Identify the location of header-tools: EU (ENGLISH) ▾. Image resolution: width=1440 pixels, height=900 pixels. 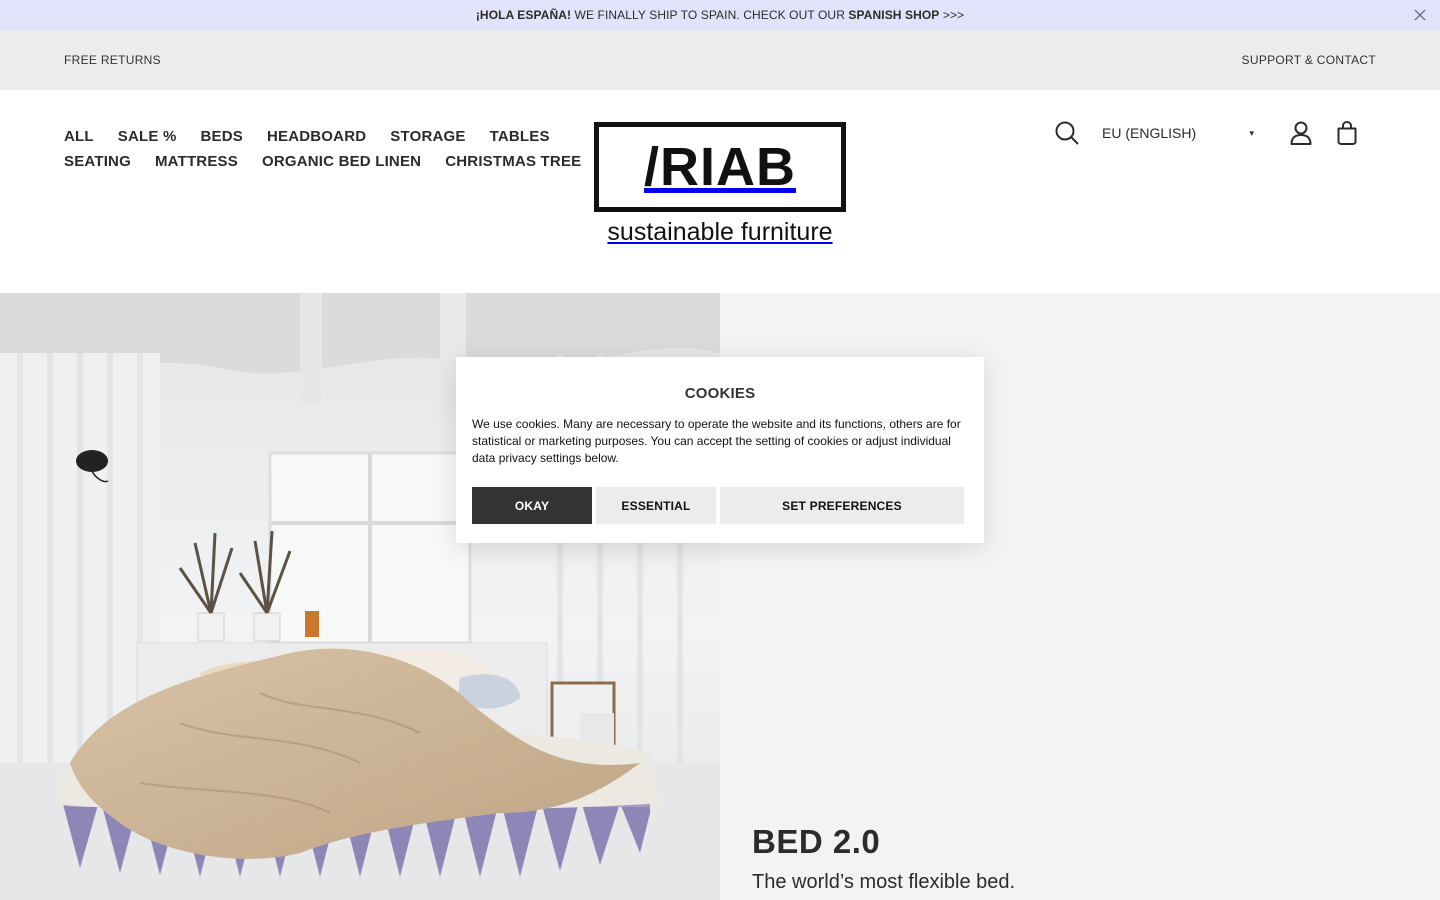
(1207, 133).